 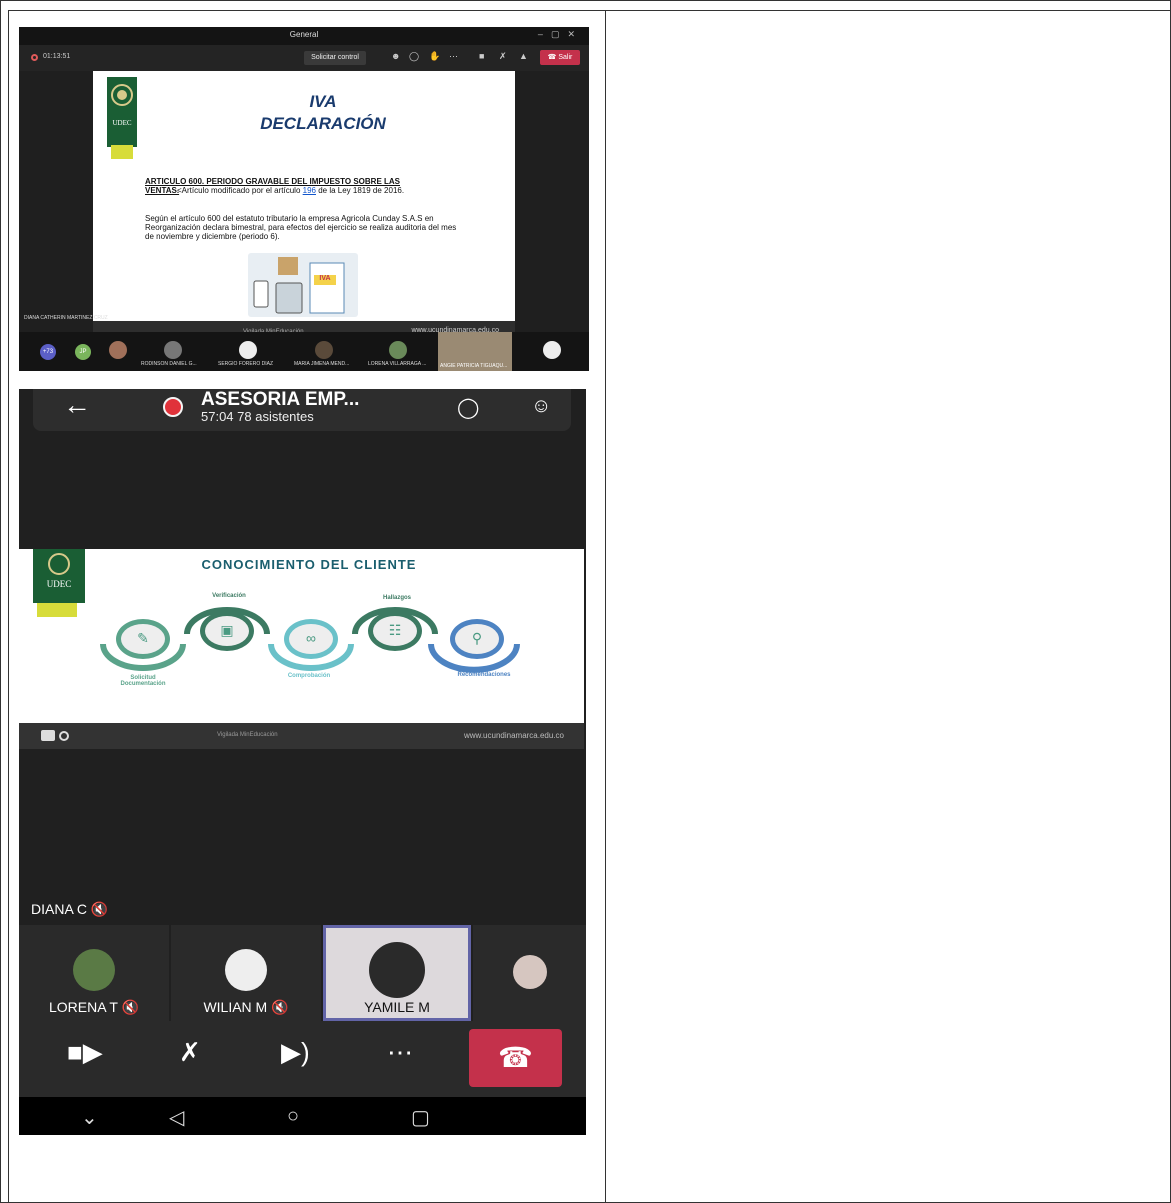 I want to click on participant-tile: LORENA T 🔇, so click(x=94, y=973).